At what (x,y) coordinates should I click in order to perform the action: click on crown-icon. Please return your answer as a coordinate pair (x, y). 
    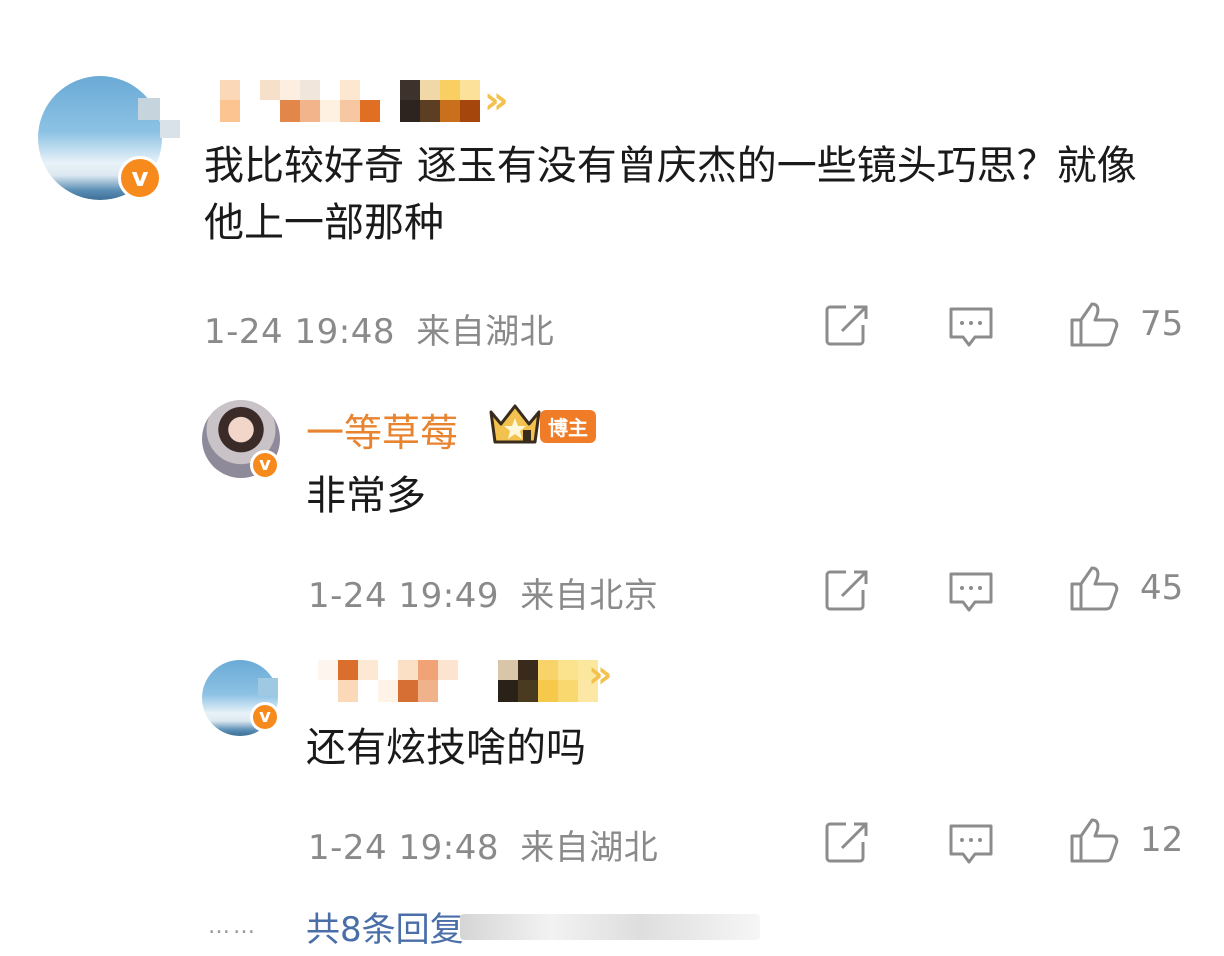
    Looking at the image, I should click on (515, 424).